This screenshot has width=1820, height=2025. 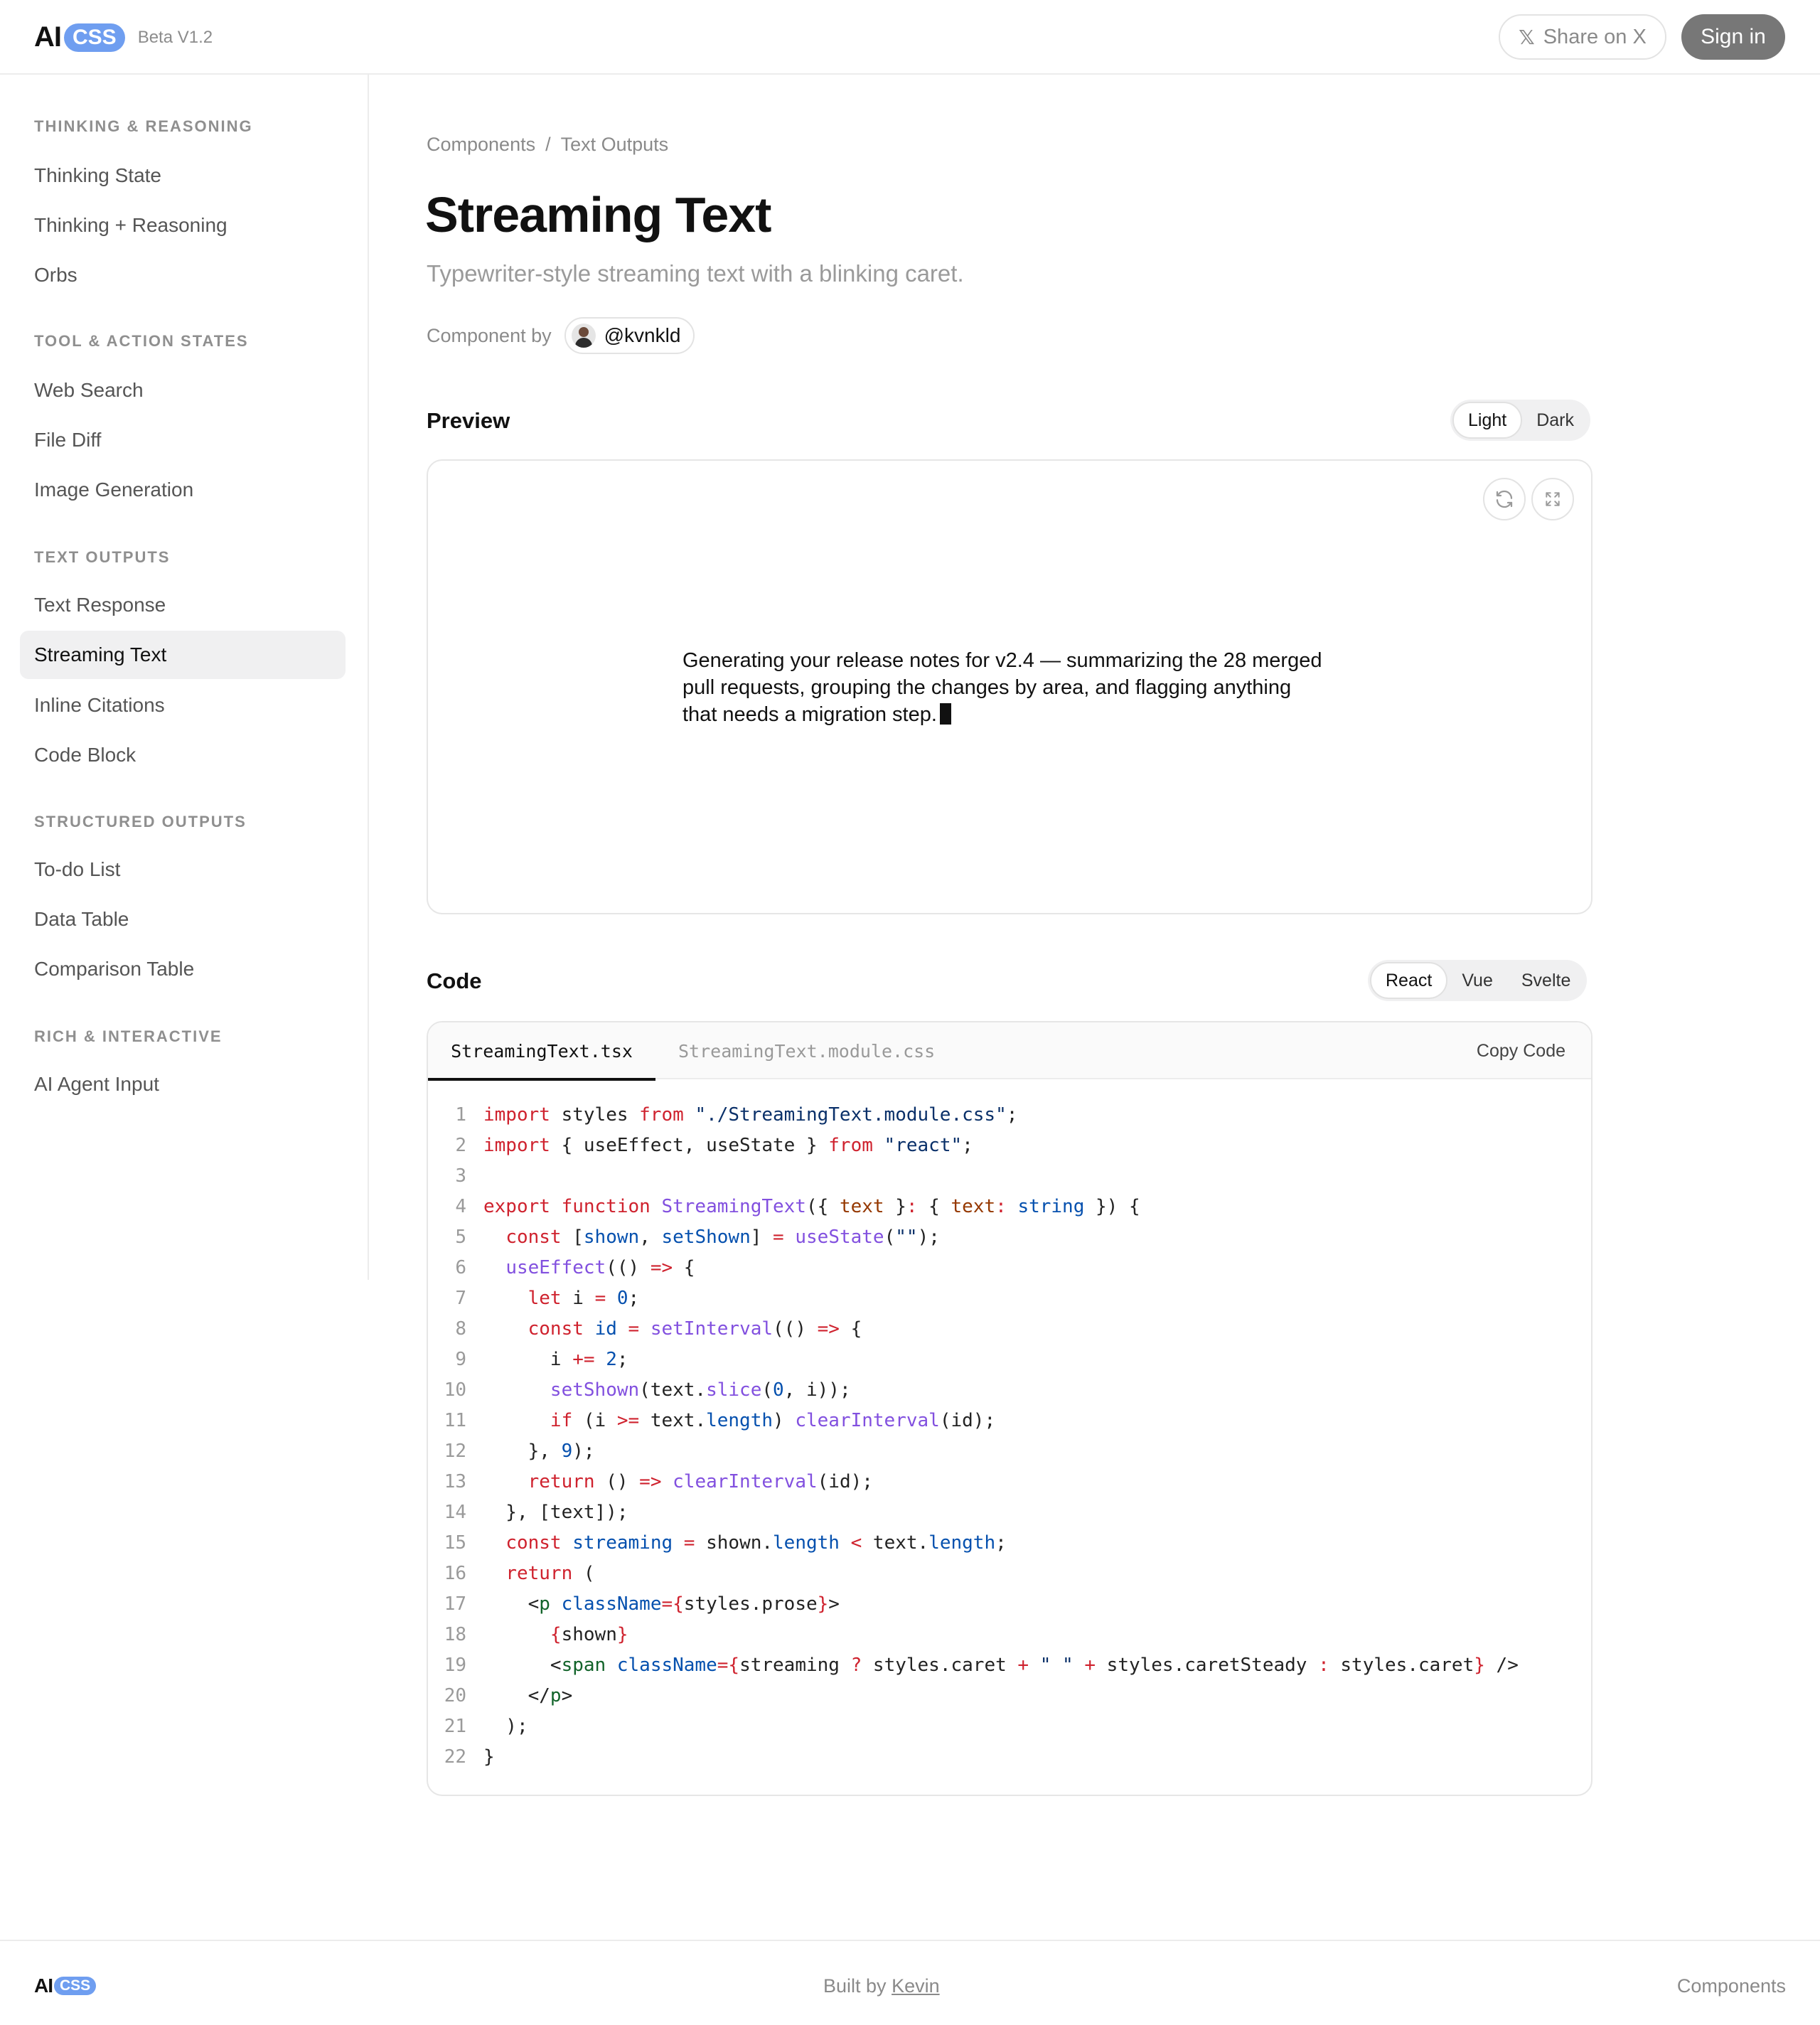 I want to click on code-line: 21 );, so click(x=1010, y=1726).